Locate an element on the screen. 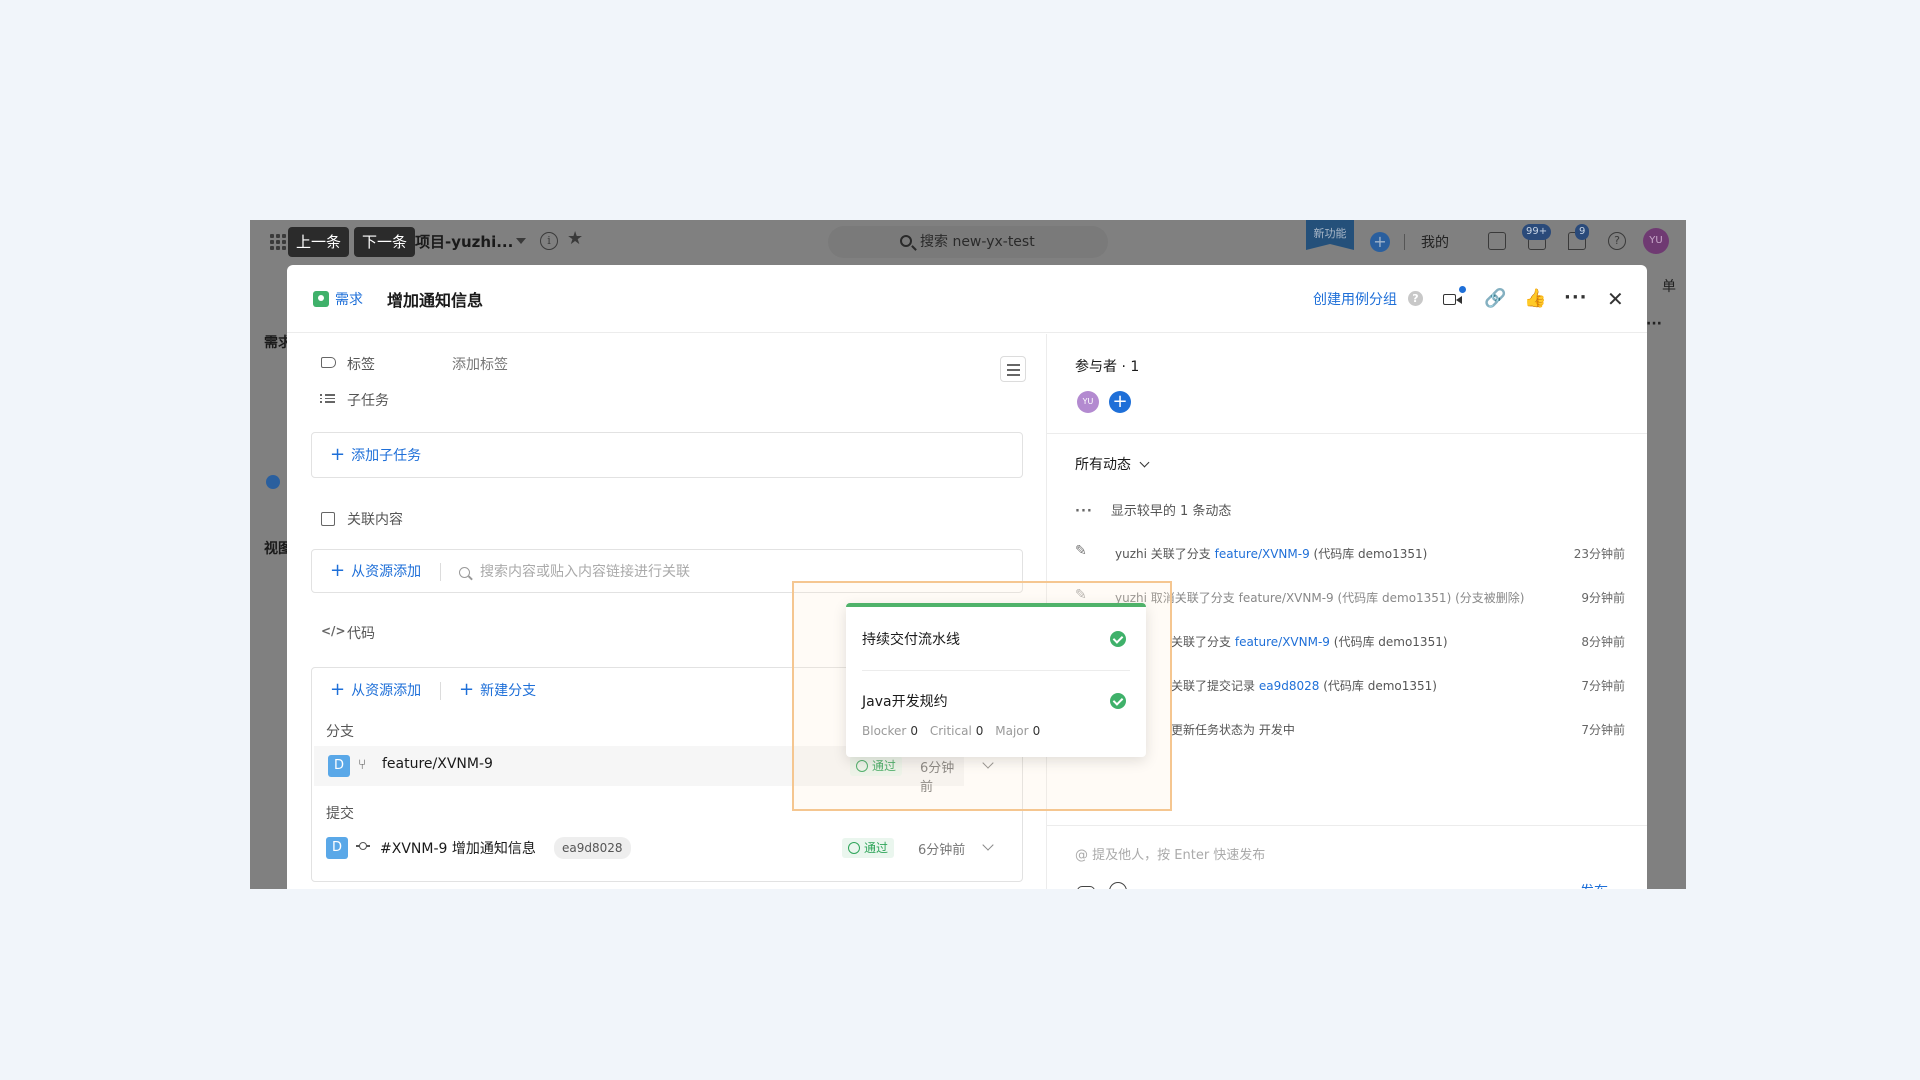  calendar-icon is located at coordinates (1497, 241).